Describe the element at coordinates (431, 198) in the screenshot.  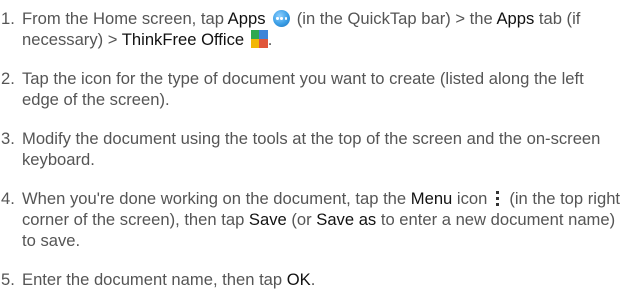
I see `menu-term: Menu` at that location.